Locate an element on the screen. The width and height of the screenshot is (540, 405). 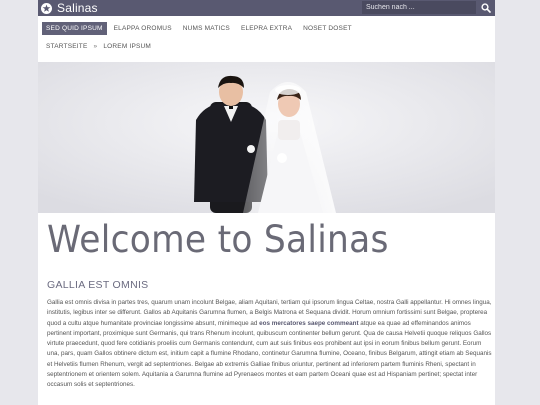
page-title: Welcome to Salinas is located at coordinates (218, 239).